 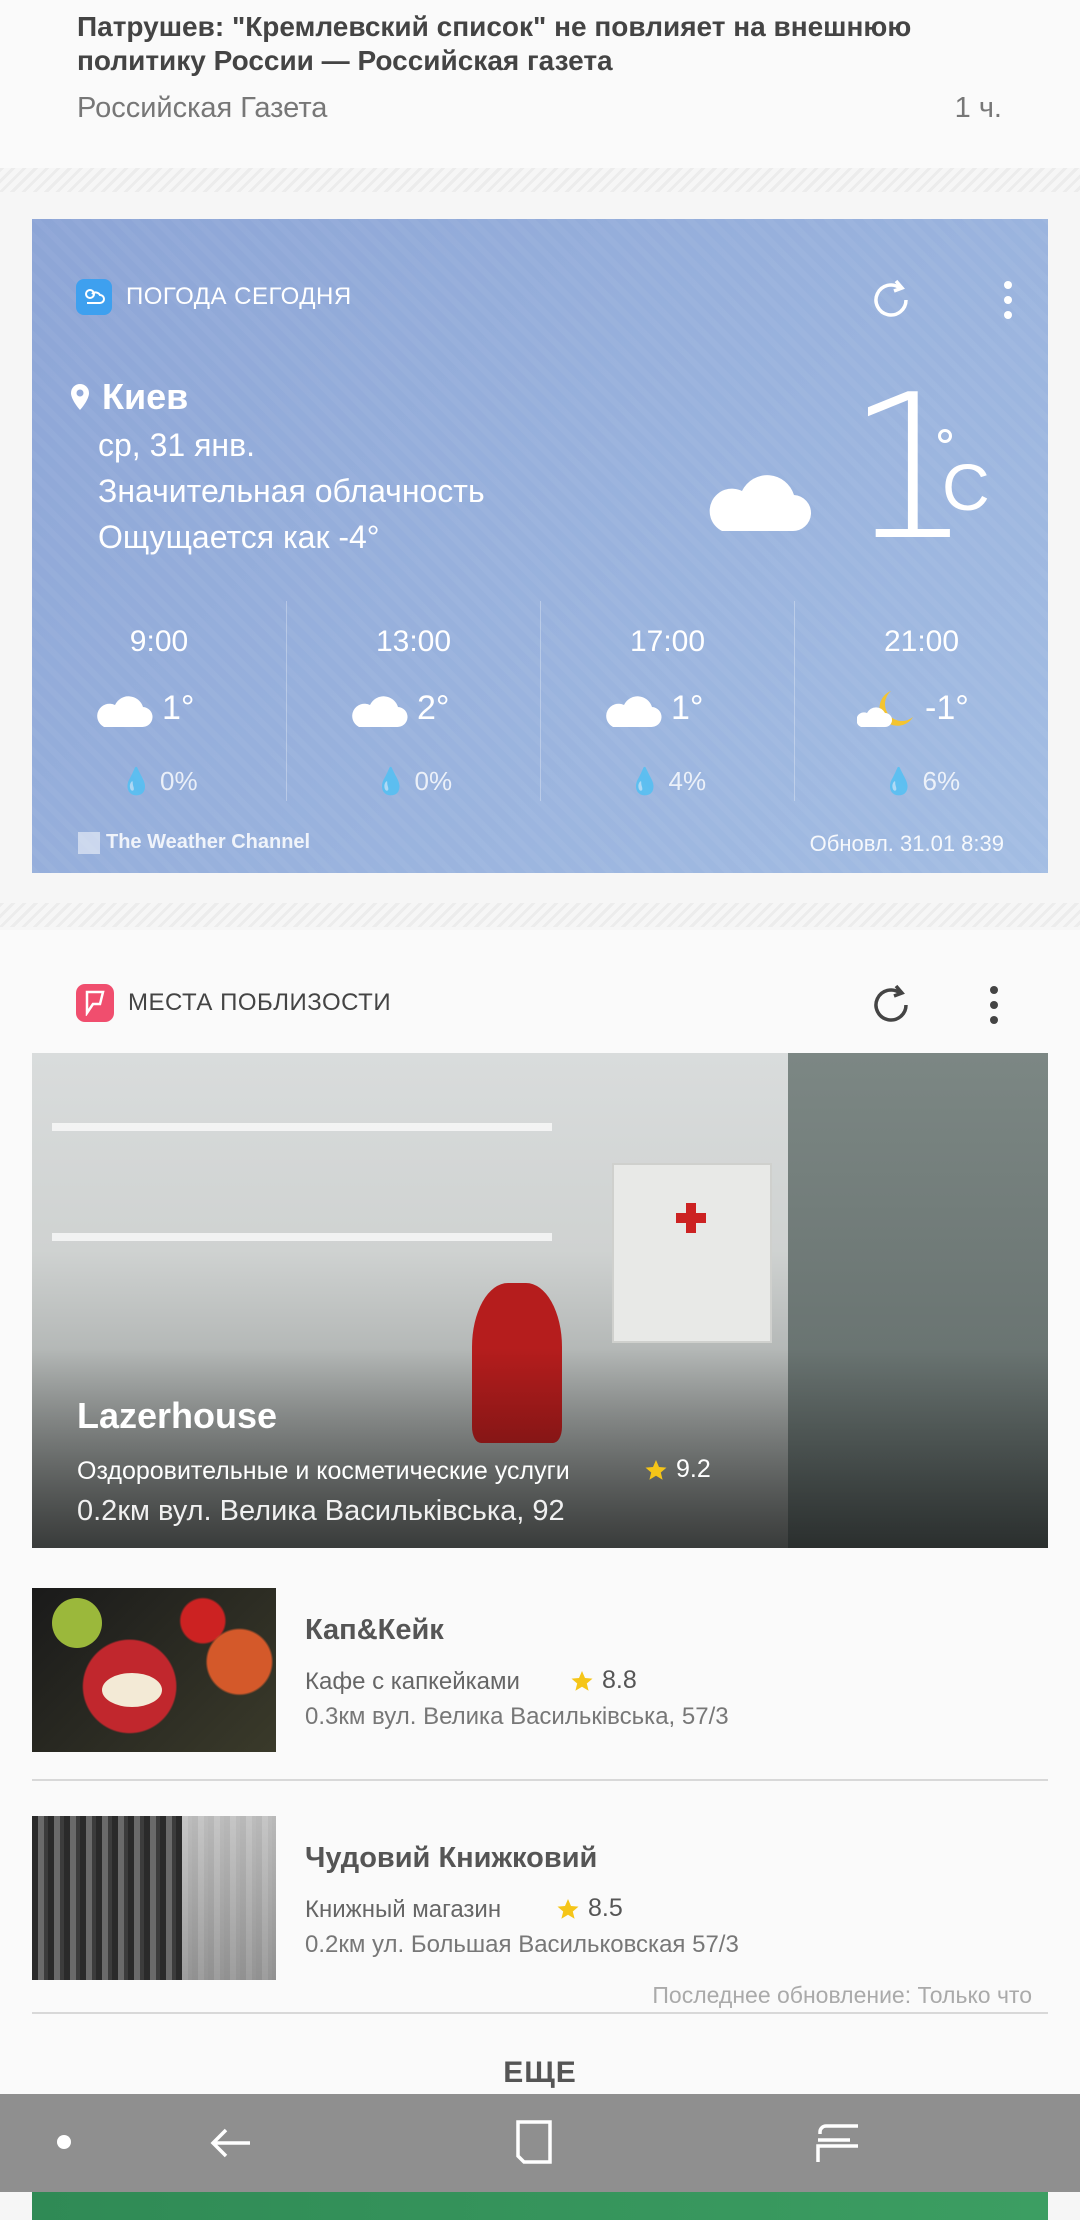 What do you see at coordinates (159, 641) in the screenshot?
I see `hour-time: 9:00` at bounding box center [159, 641].